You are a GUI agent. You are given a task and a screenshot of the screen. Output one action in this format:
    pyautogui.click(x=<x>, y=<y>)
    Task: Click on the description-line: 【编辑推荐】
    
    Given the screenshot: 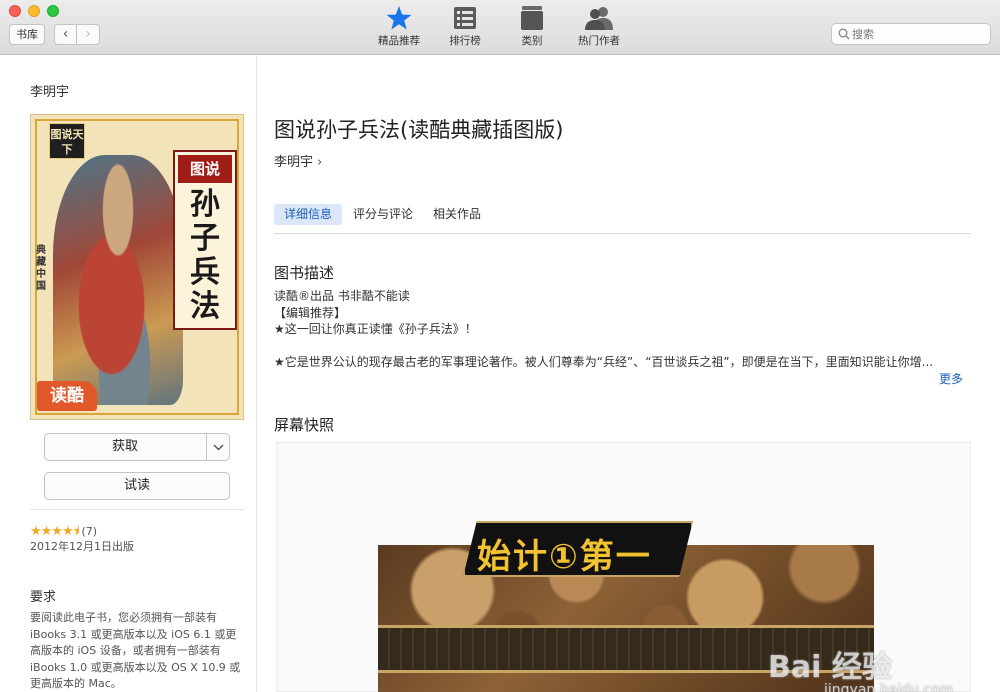 What is the action you would take?
    pyautogui.click(x=310, y=312)
    